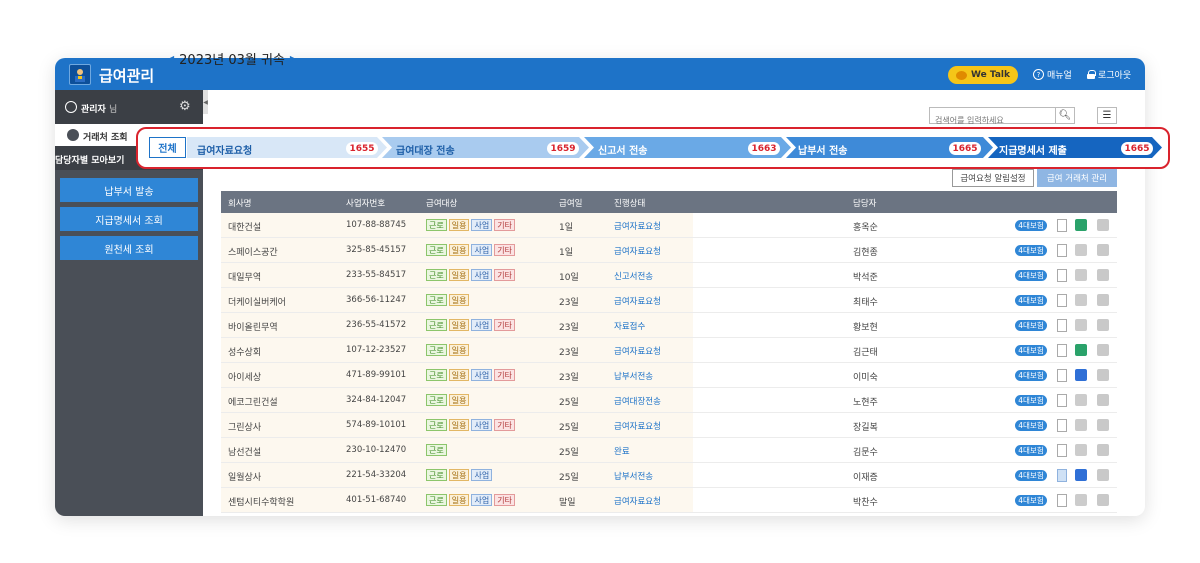 Image resolution: width=1200 pixels, height=563 pixels. What do you see at coordinates (669, 375) in the screenshot?
I see `table-row: 아이세상 471-89-99101 근로 일용 사업 기타 23일 납부서전송 이미숙 4대보험` at bounding box center [669, 375].